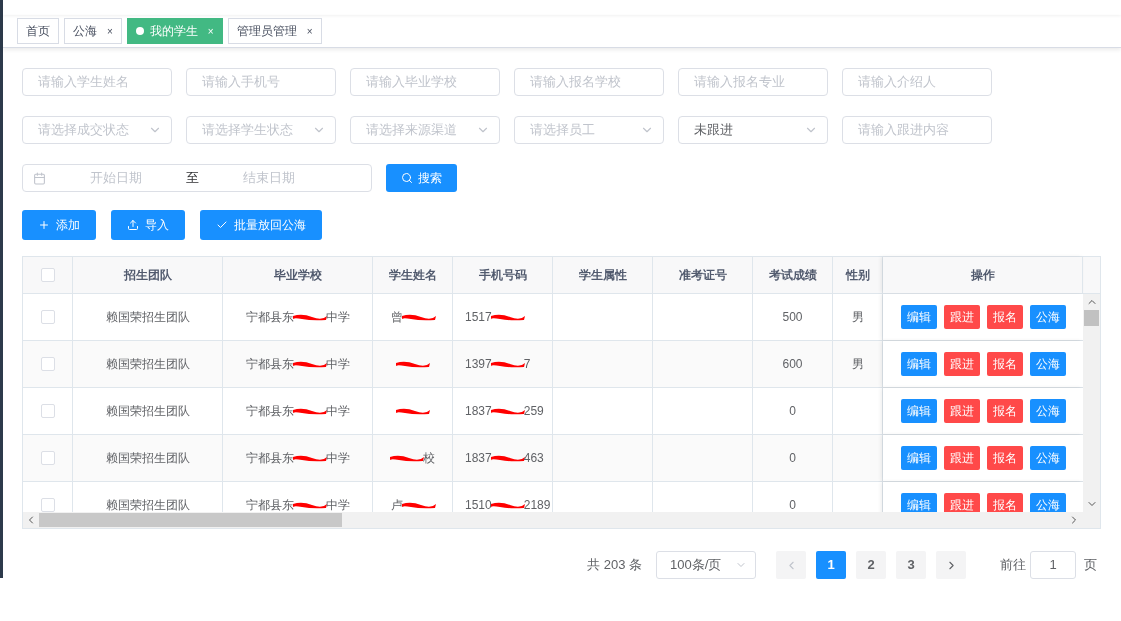  Describe the element at coordinates (133, 225) in the screenshot. I see `upload-icon` at that location.